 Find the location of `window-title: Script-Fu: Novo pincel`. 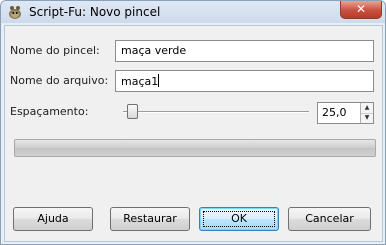

window-title: Script-Fu: Novo pincel is located at coordinates (95, 12).